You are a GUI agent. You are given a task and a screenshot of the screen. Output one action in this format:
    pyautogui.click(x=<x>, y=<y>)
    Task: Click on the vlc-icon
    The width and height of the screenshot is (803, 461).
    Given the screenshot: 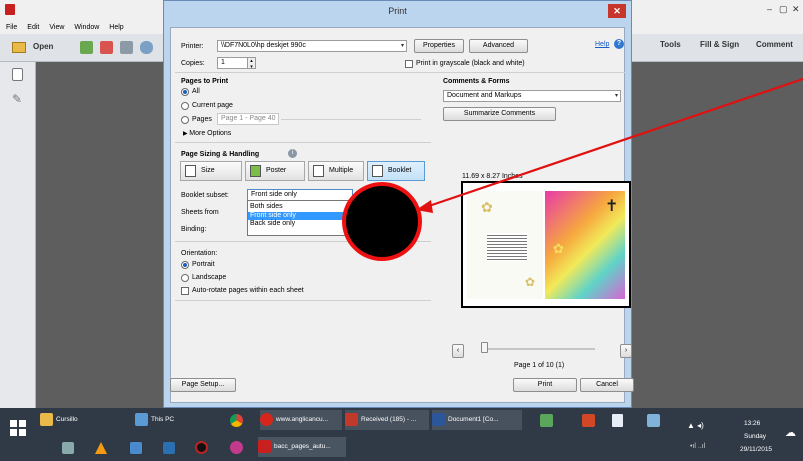 What is the action you would take?
    pyautogui.click(x=101, y=448)
    